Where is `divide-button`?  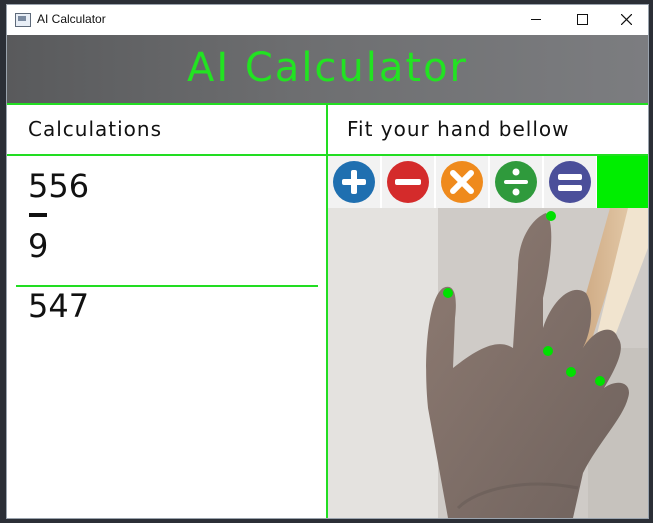
divide-button is located at coordinates (516, 182).